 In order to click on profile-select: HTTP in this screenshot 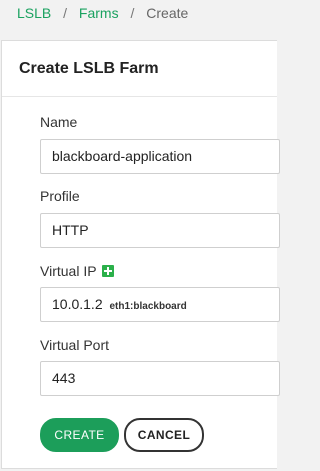, I will do `click(160, 230)`.